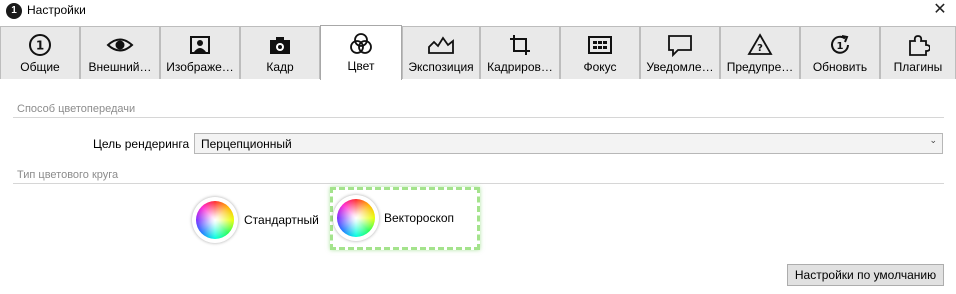 Image resolution: width=956 pixels, height=294 pixels. I want to click on tab-label: Плагины, so click(918, 67).